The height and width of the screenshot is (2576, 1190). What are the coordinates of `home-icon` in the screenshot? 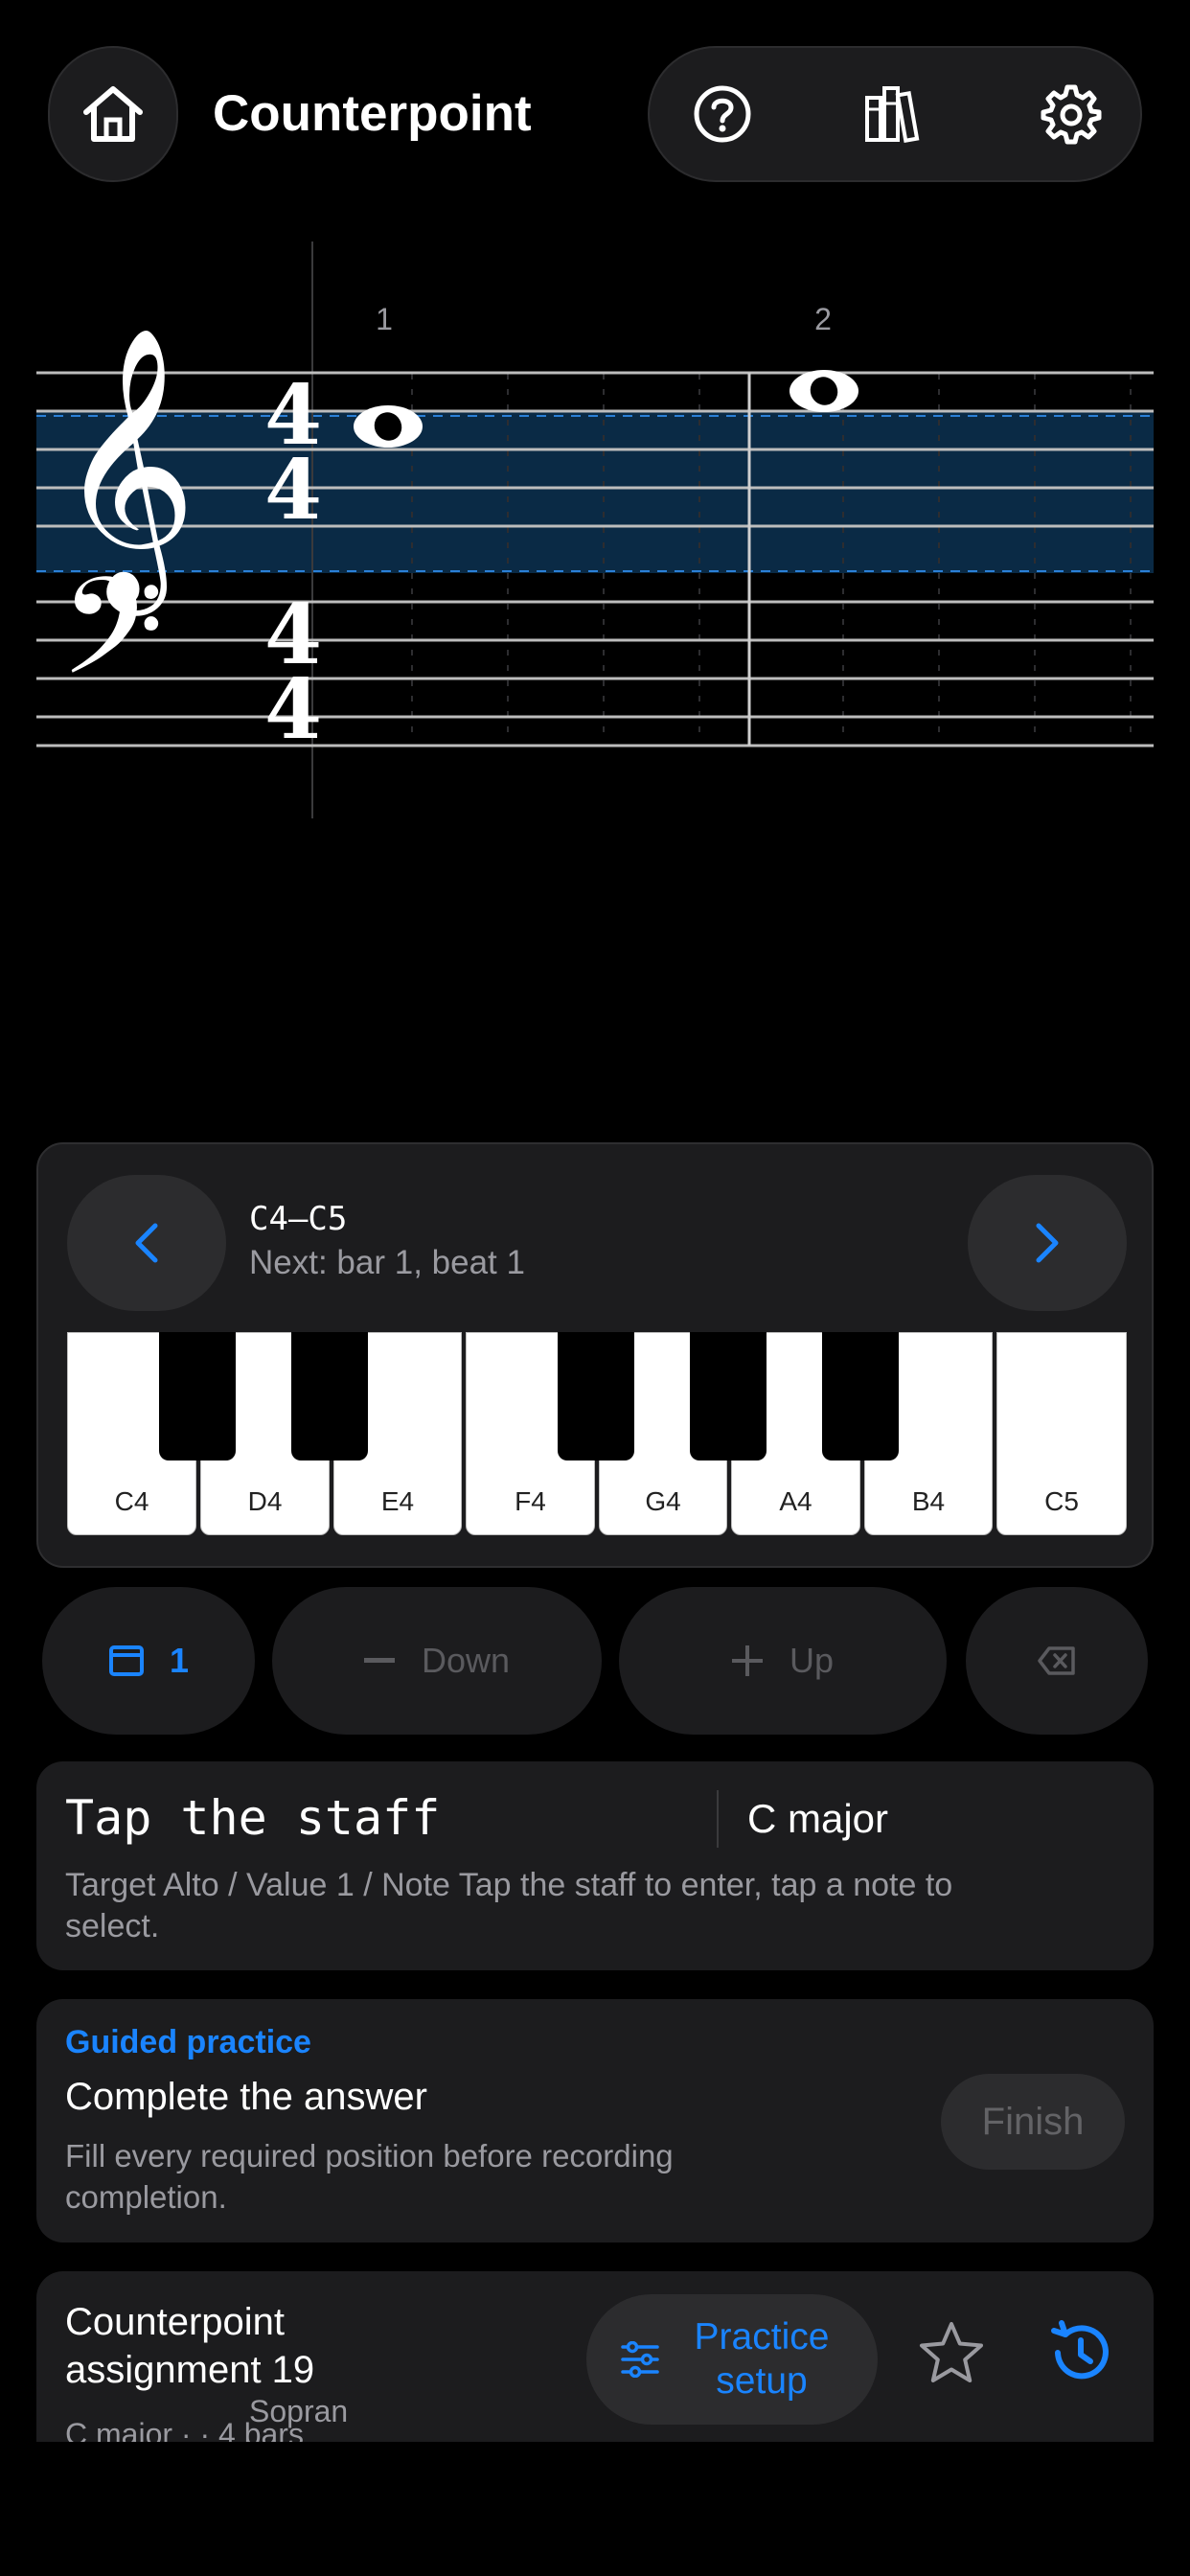 It's located at (113, 114).